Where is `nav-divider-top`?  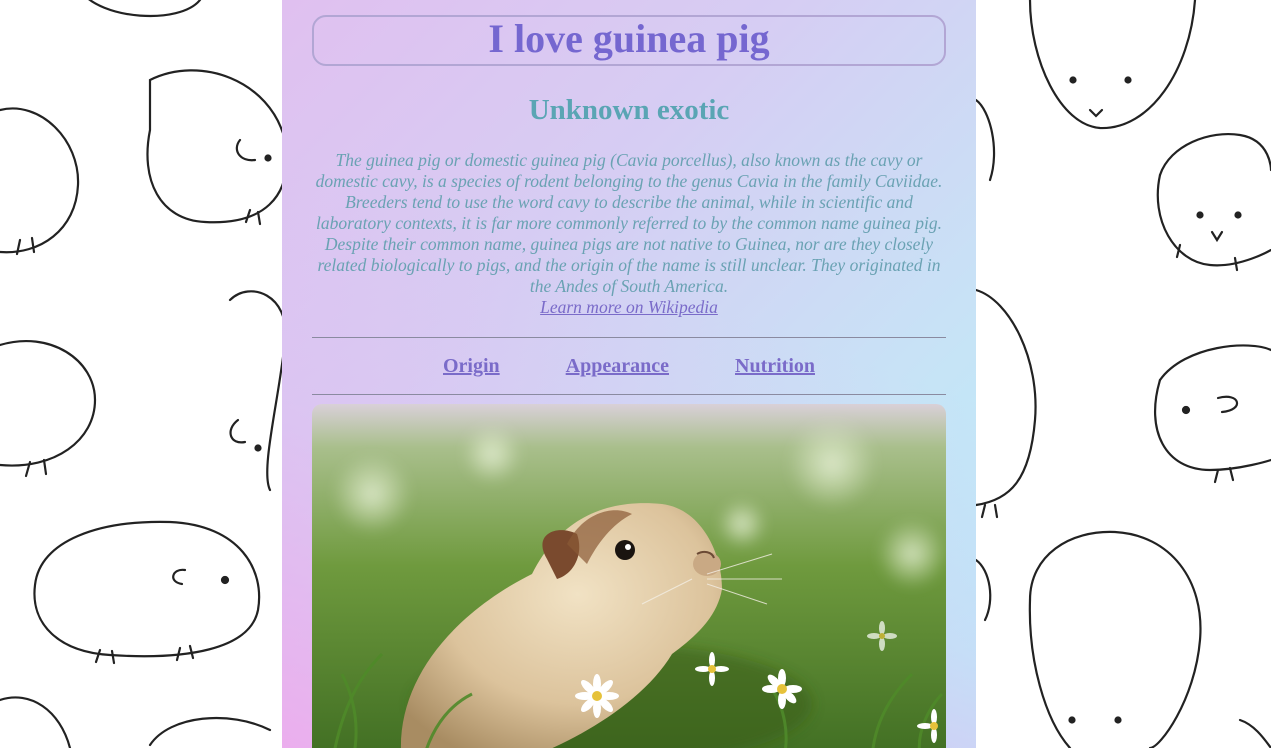
nav-divider-top is located at coordinates (629, 337).